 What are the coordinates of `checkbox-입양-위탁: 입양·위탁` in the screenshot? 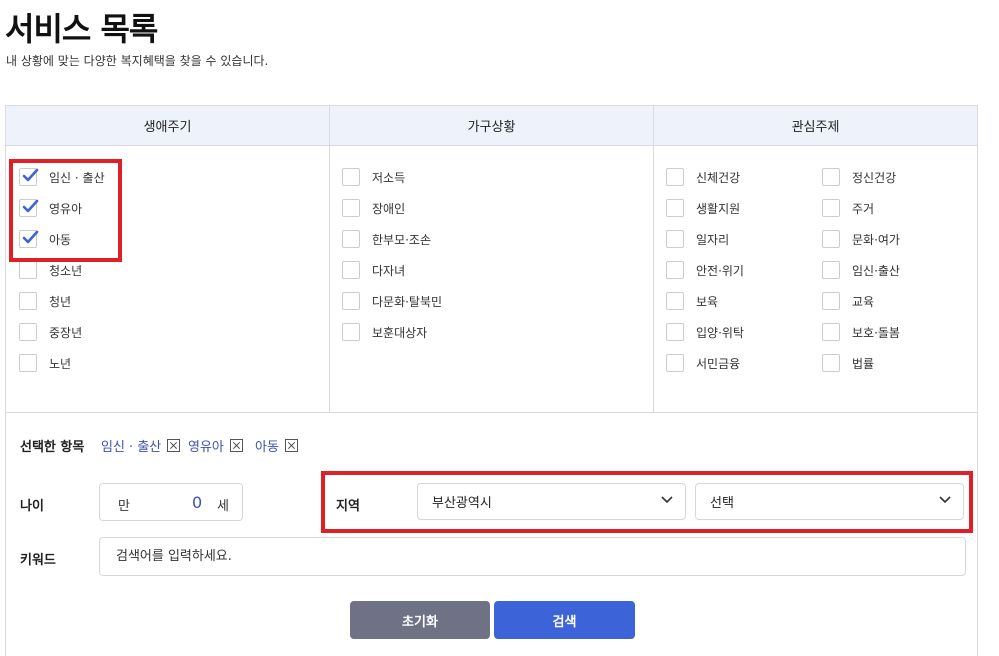 It's located at (705, 332).